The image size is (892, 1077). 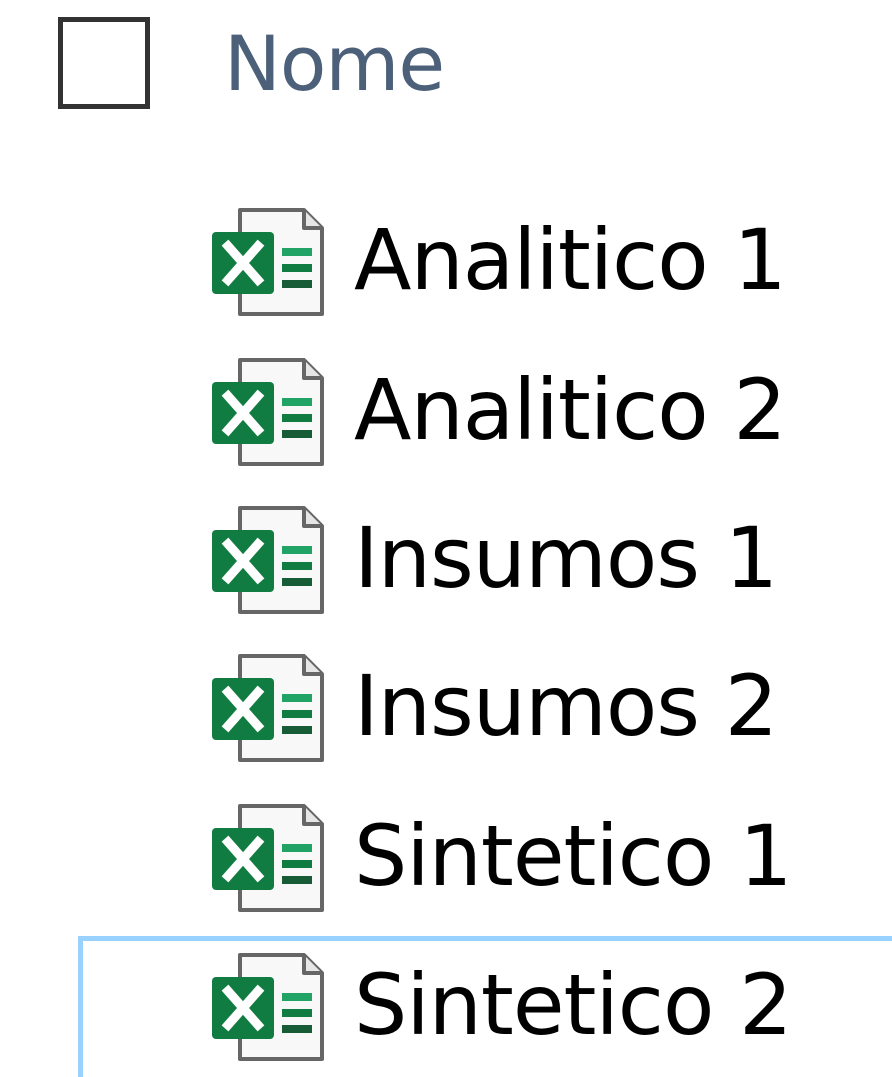 I want to click on file-name: Analitico 2, so click(x=570, y=410).